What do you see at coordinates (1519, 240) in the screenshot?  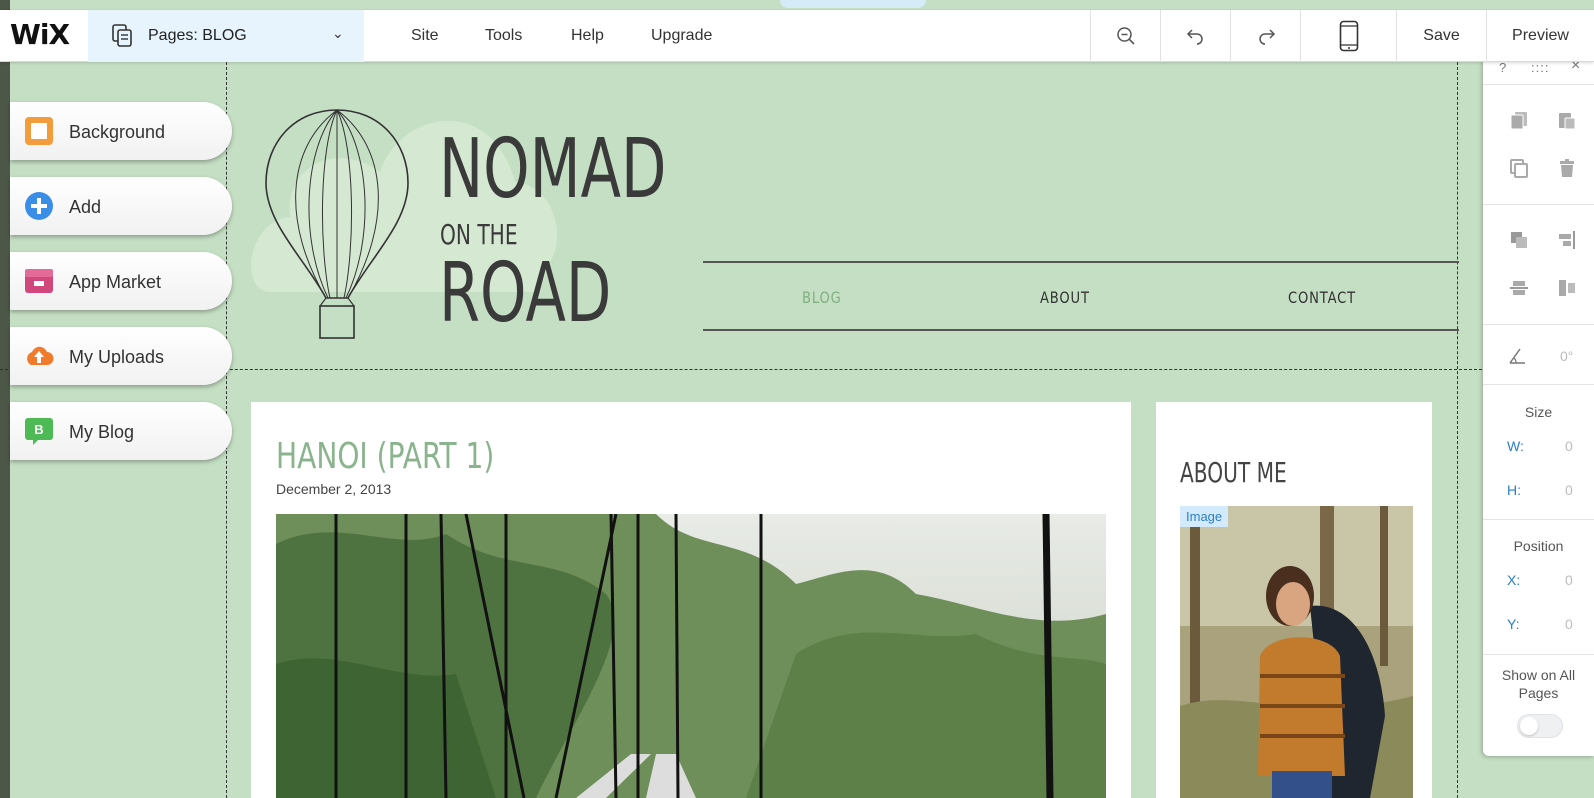 I see `arrange-icon` at bounding box center [1519, 240].